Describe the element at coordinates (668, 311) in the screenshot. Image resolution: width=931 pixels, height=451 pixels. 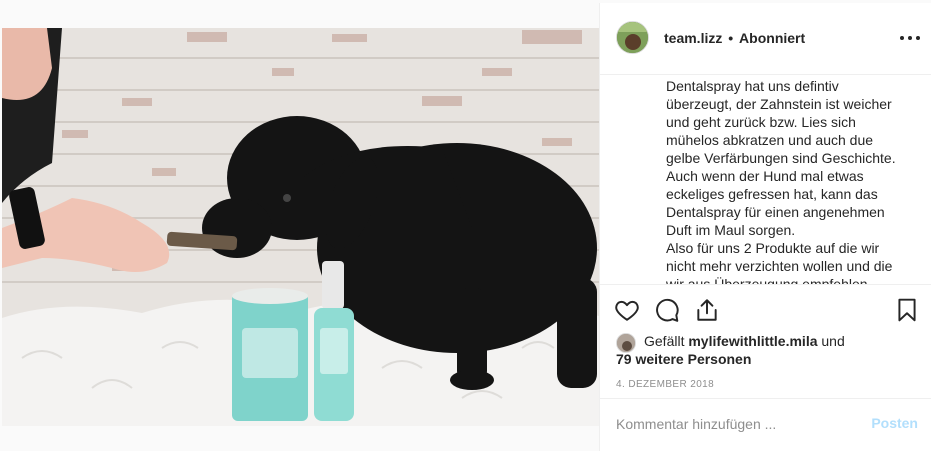
I see `comment-icon` at that location.